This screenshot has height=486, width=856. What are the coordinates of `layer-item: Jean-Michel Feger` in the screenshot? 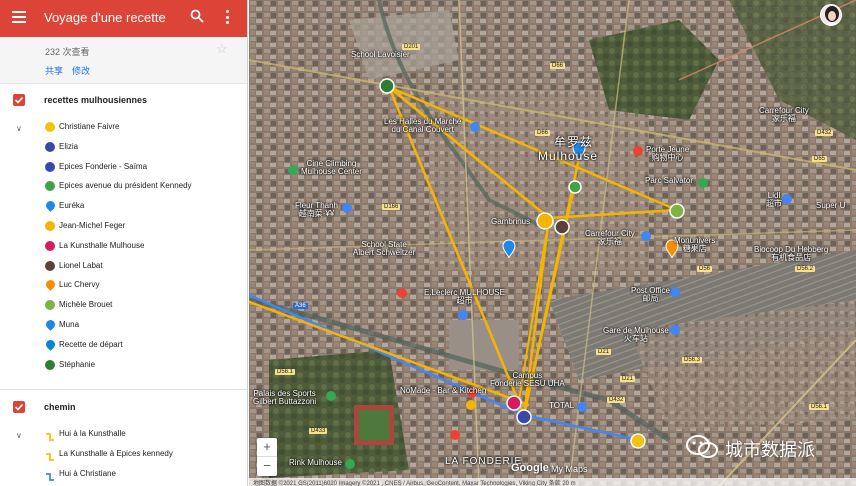 It's located at (123, 227).